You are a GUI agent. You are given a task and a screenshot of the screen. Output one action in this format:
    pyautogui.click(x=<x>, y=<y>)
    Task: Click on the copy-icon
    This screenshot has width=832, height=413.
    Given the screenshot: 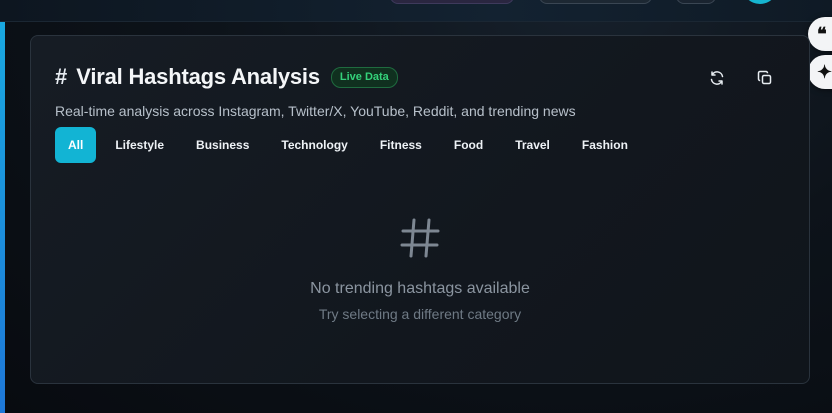 What is the action you would take?
    pyautogui.click(x=764, y=77)
    